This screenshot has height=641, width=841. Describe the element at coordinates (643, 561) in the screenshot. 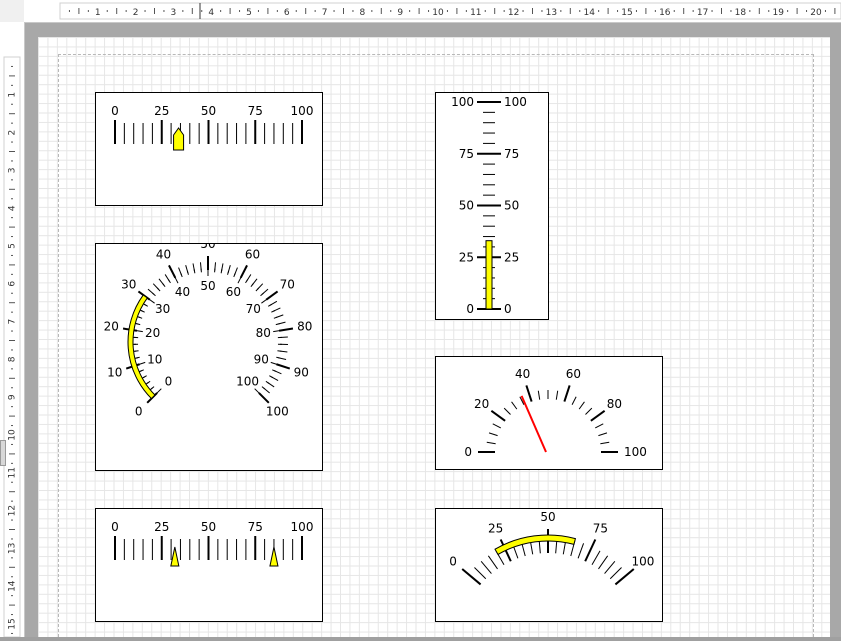

I see `arc-gauge-label: 100` at that location.